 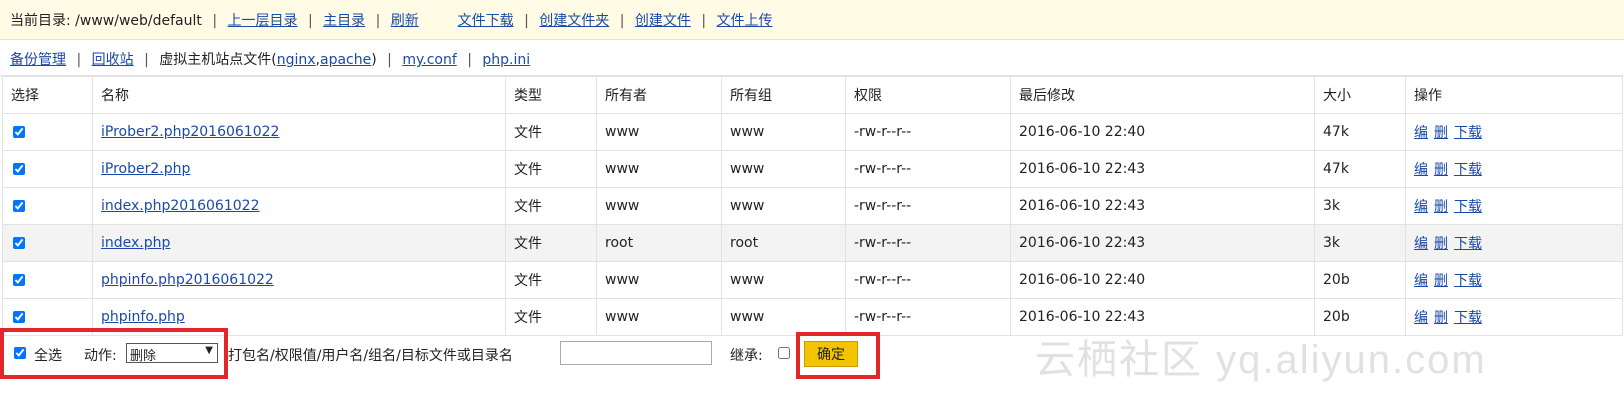 I want to click on phpini-link: php.ini, so click(x=506, y=60).